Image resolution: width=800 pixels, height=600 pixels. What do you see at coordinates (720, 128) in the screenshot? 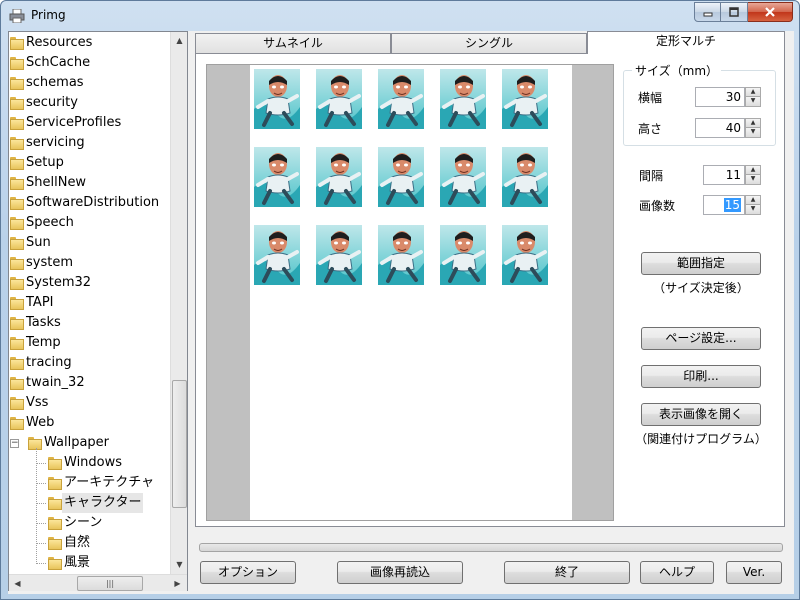
I see `height-input: 40` at bounding box center [720, 128].